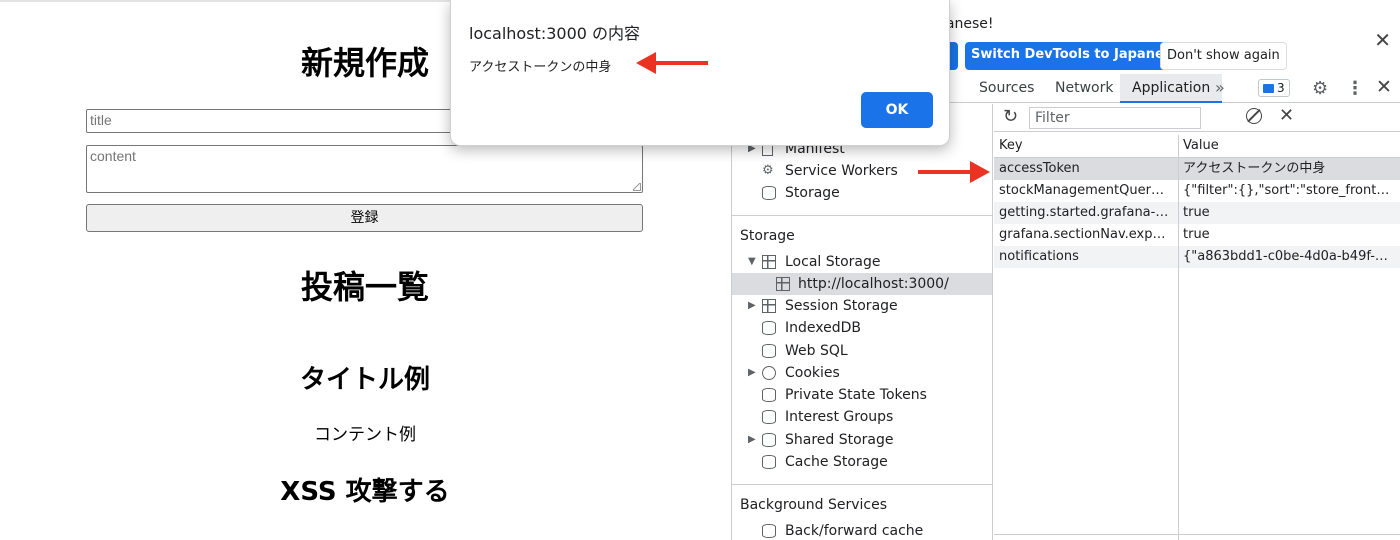  I want to click on storage-toolbar: ↻ Filter ✕, so click(1197, 118).